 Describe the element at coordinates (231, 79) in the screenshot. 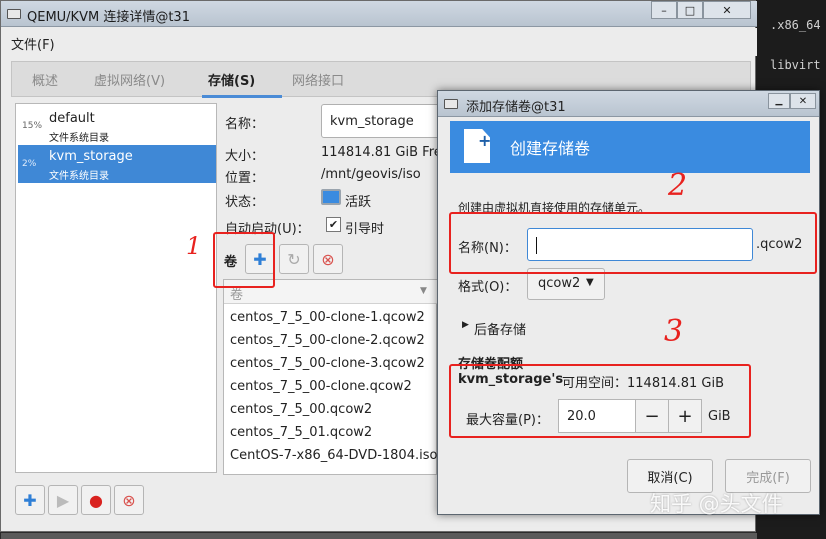

I see `tab-storage: 存储(S)` at that location.